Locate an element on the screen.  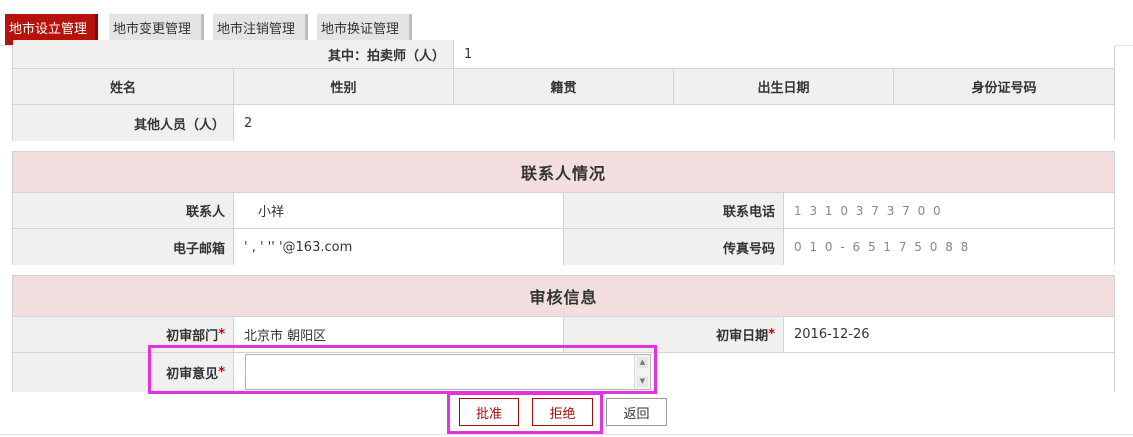
contact-fax-label: 传真号码 is located at coordinates (674, 247).